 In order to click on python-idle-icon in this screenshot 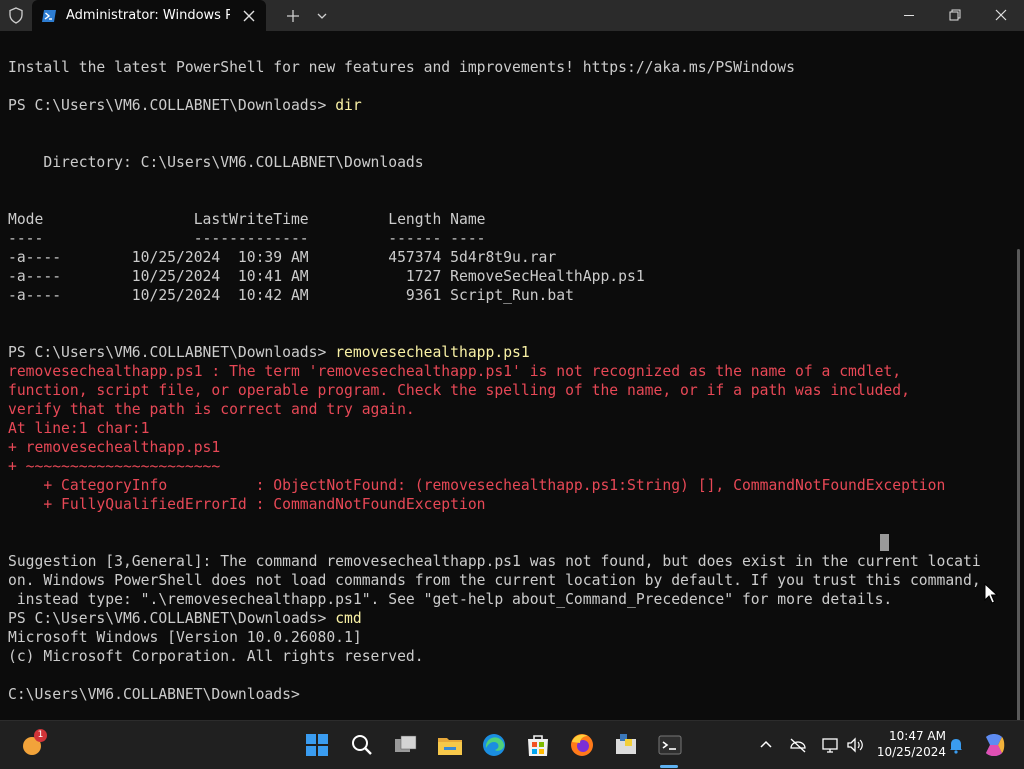, I will do `click(626, 744)`.